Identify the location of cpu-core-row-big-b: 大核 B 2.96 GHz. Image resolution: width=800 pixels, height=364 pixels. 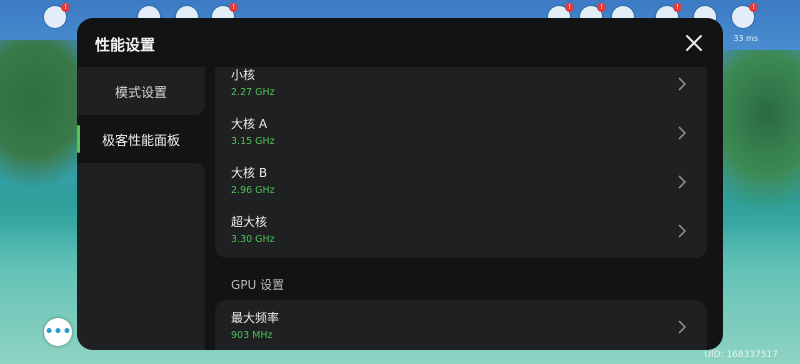
(461, 182).